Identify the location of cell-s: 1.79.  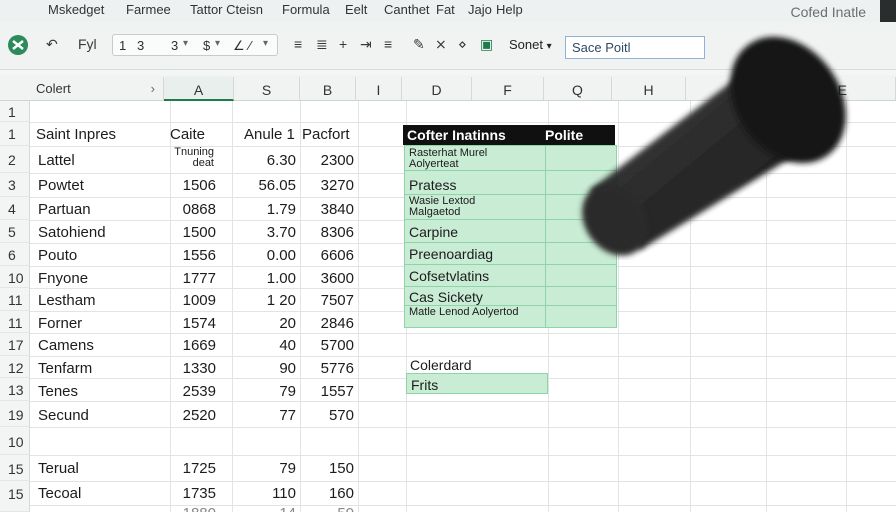
(264, 209).